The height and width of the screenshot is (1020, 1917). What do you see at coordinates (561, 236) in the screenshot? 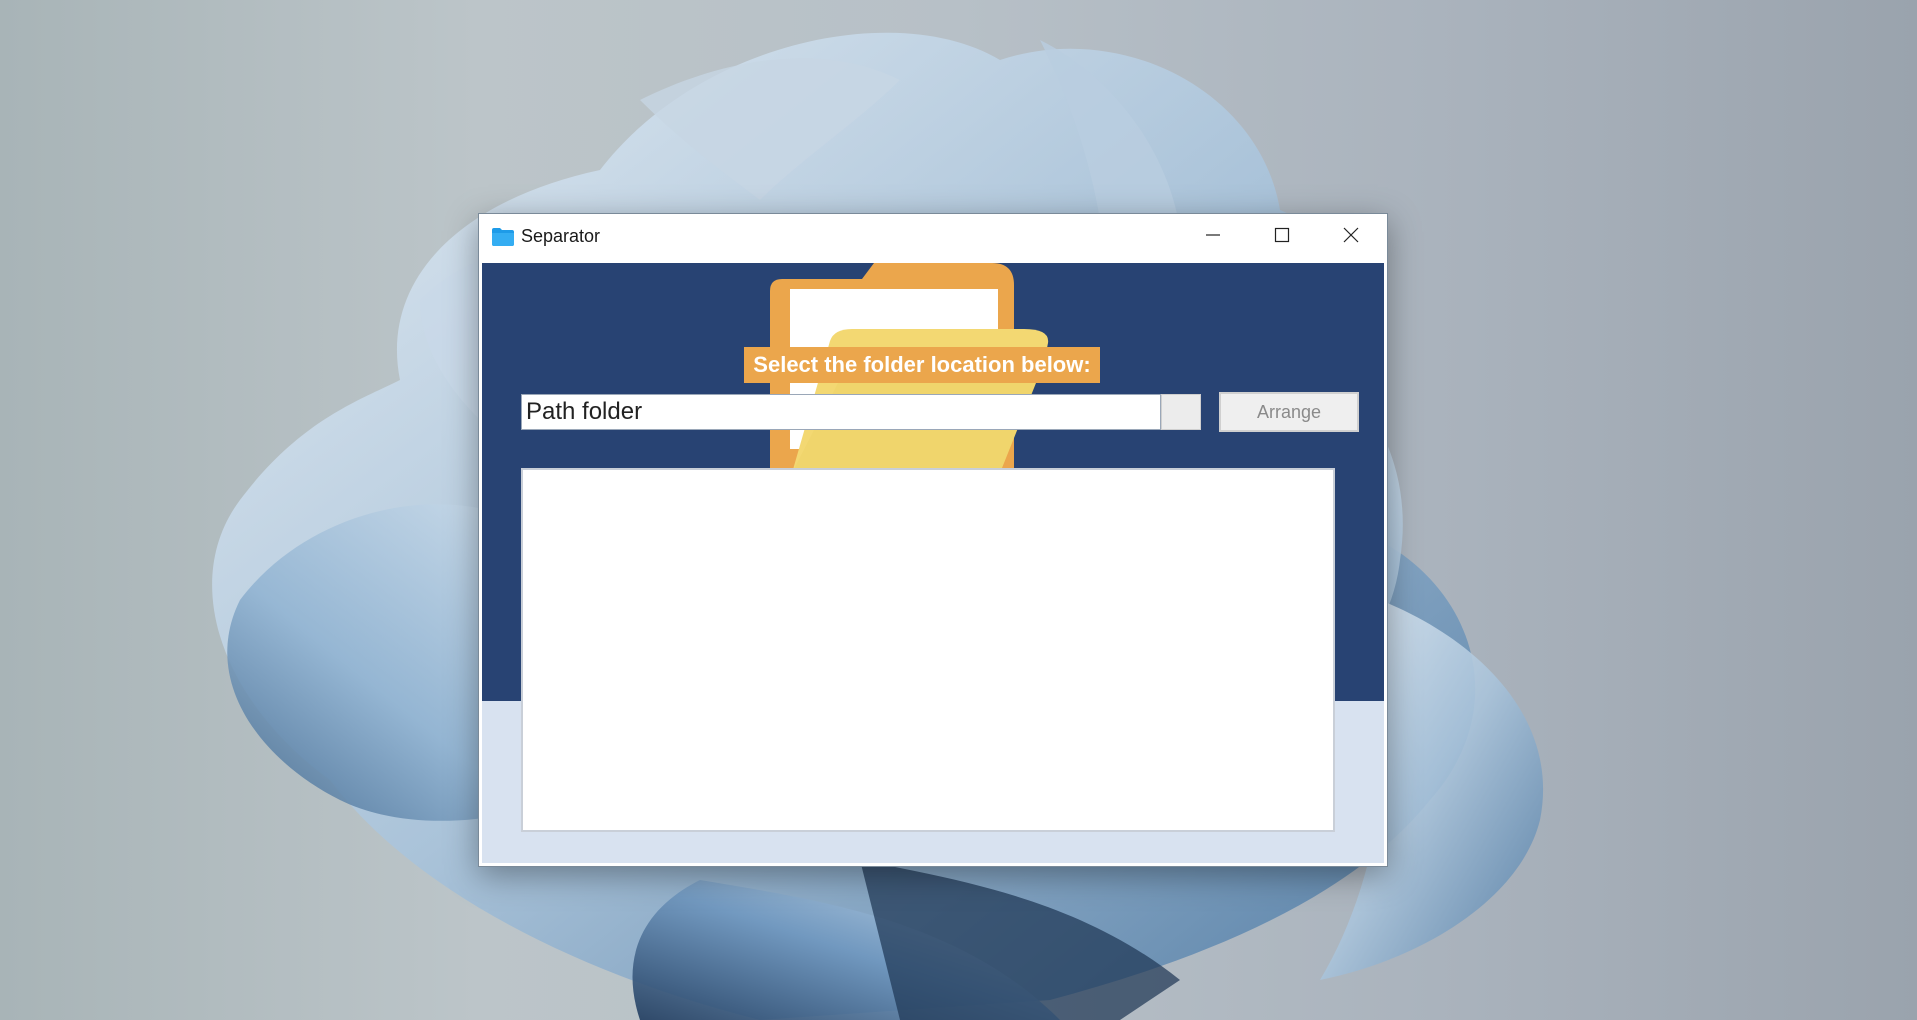
I see `window-title: Separator` at bounding box center [561, 236].